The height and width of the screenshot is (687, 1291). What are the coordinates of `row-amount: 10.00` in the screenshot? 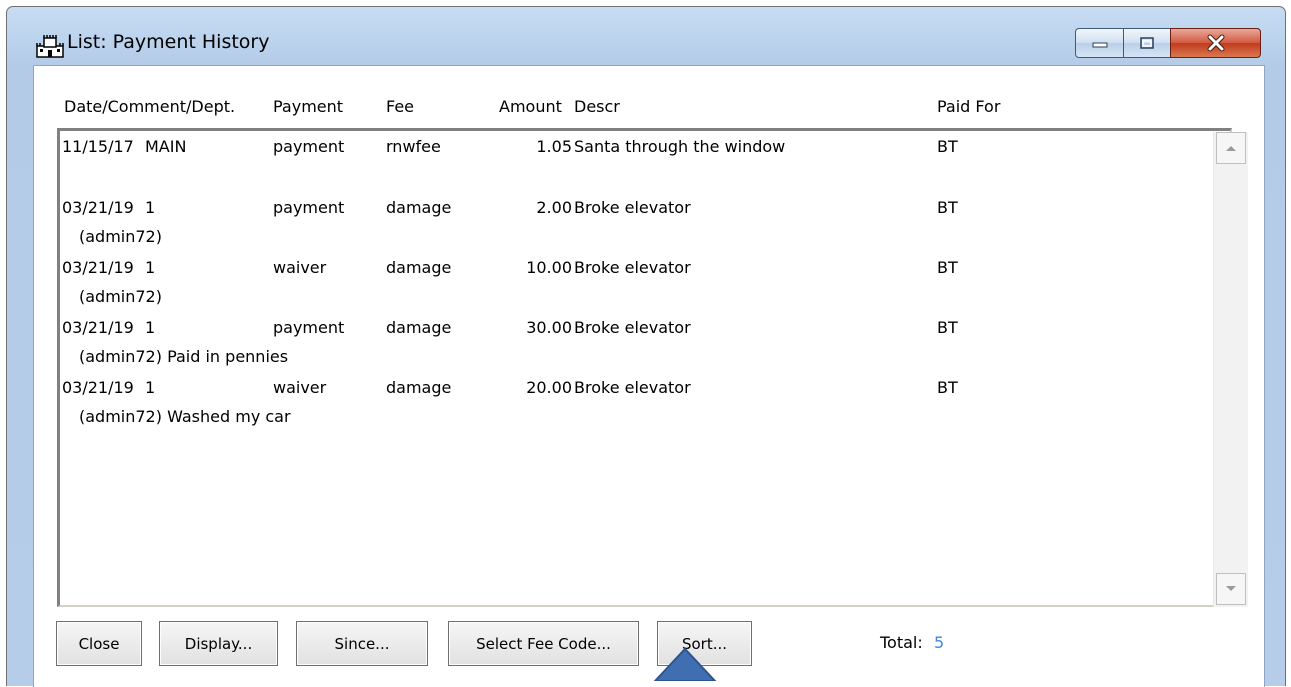 It's located at (549, 267).